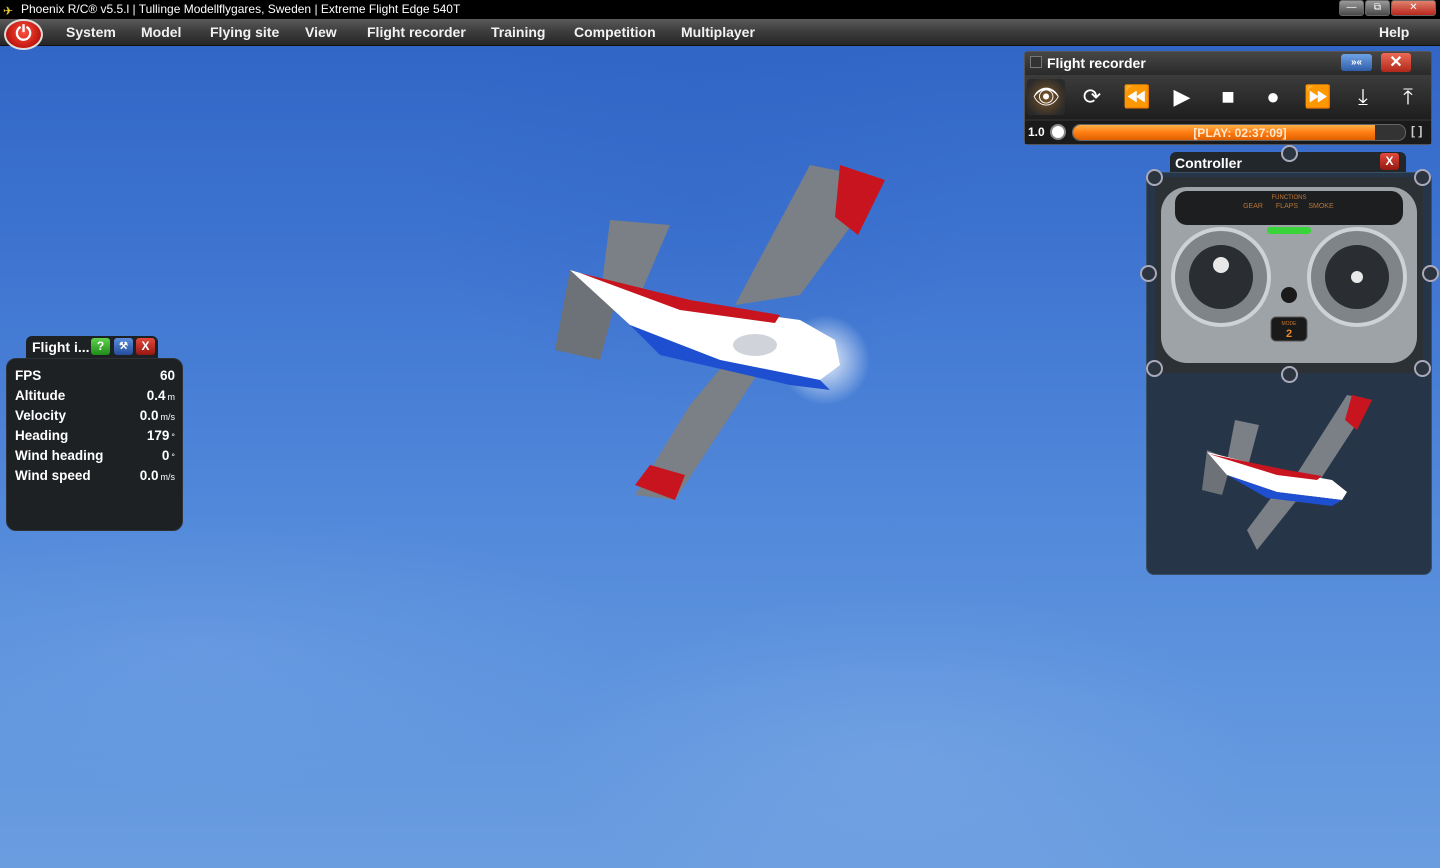 This screenshot has width=1440, height=868. I want to click on gear-switch: GEAR, so click(1253, 206).